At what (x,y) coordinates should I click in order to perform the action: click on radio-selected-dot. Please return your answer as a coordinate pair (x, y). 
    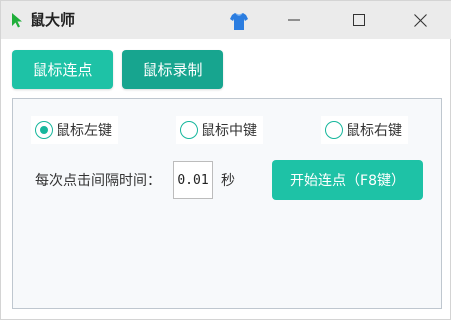
    Looking at the image, I should click on (44, 130).